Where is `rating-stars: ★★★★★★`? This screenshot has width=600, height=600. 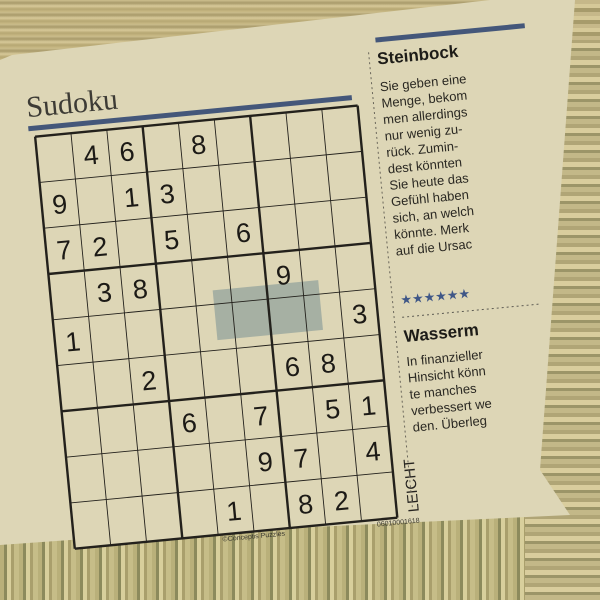
rating-stars: ★★★★★★ is located at coordinates (435, 298).